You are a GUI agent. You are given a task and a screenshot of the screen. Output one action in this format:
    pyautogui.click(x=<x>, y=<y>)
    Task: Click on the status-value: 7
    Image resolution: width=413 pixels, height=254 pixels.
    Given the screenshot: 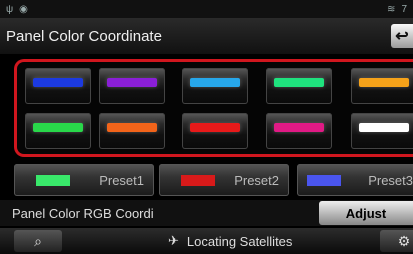 What is the action you would take?
    pyautogui.click(x=404, y=9)
    